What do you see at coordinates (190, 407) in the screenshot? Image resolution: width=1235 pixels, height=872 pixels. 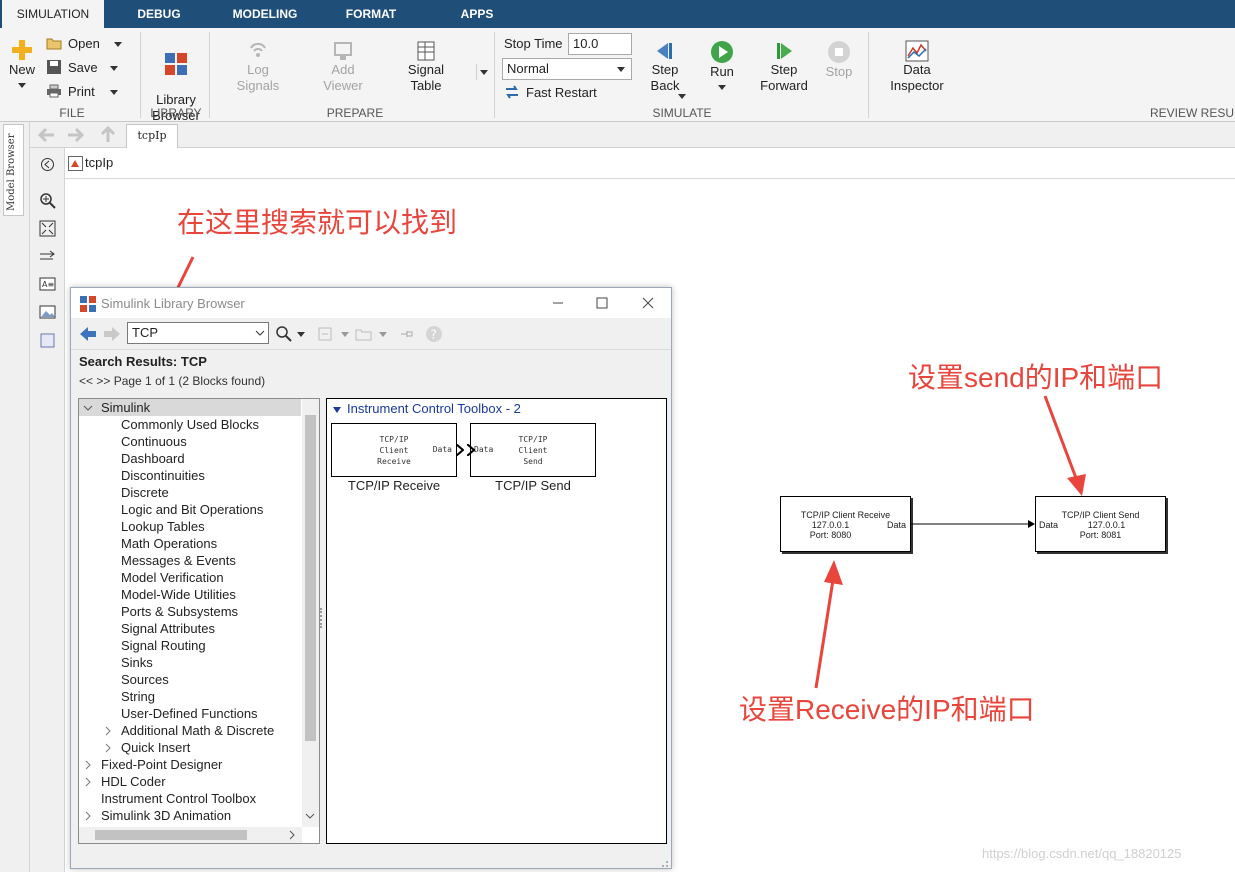 I see `tree-item-simulink: Simulink` at bounding box center [190, 407].